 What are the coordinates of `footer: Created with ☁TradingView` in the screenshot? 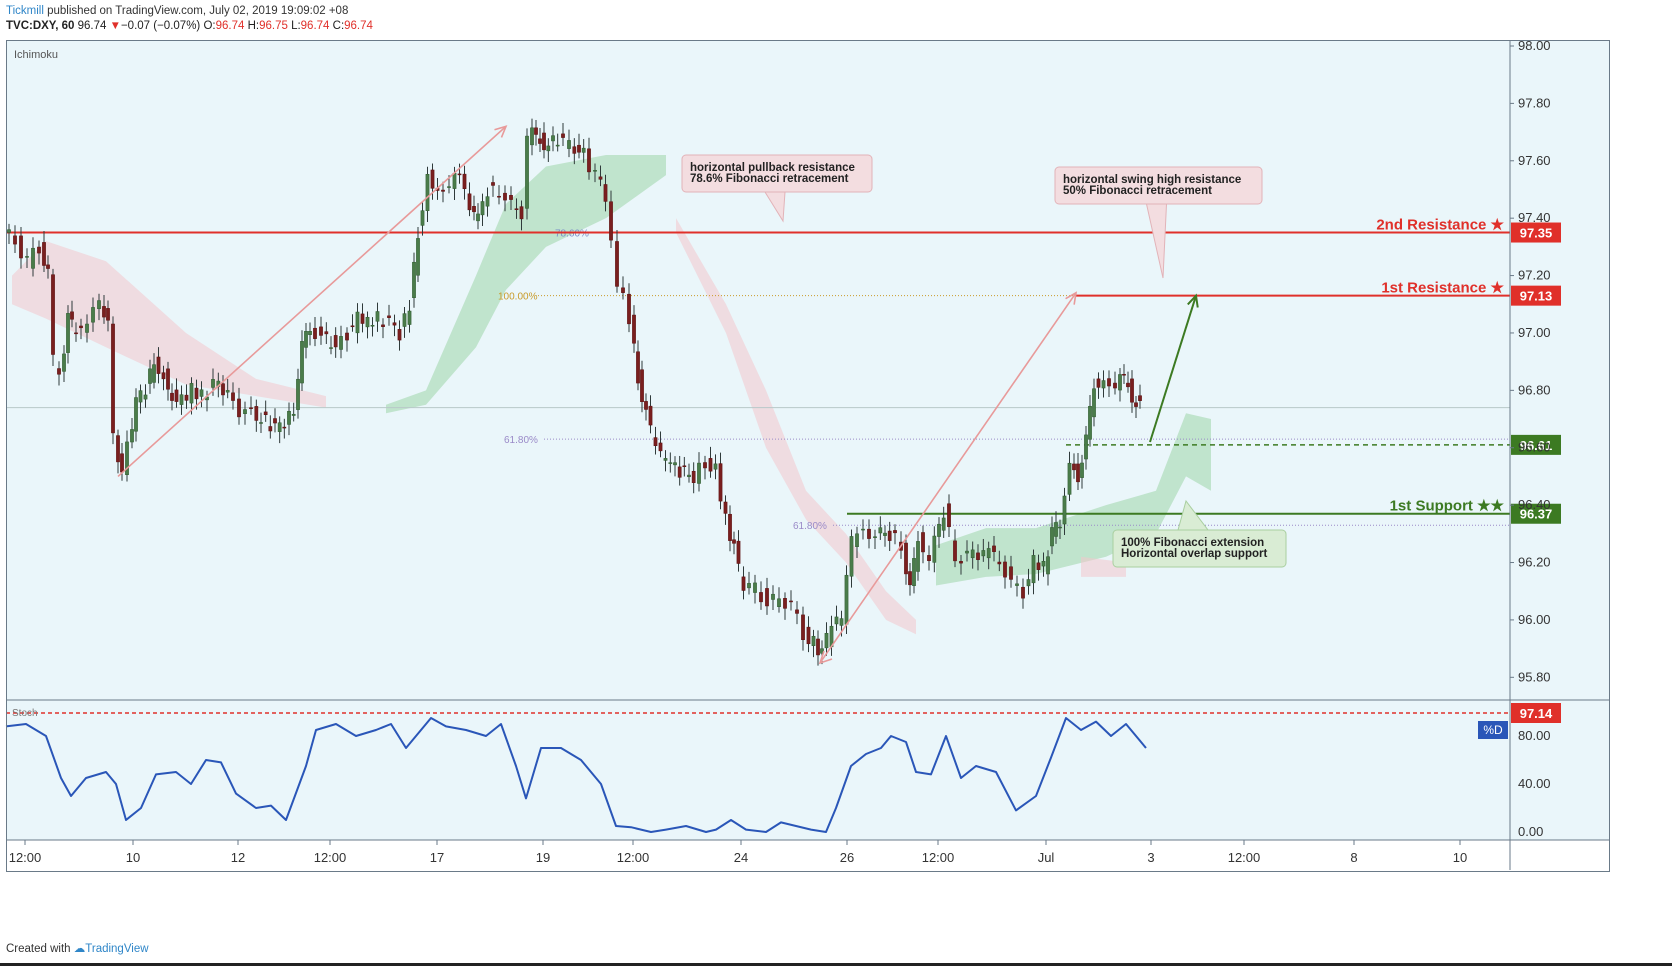 It's located at (77, 948).